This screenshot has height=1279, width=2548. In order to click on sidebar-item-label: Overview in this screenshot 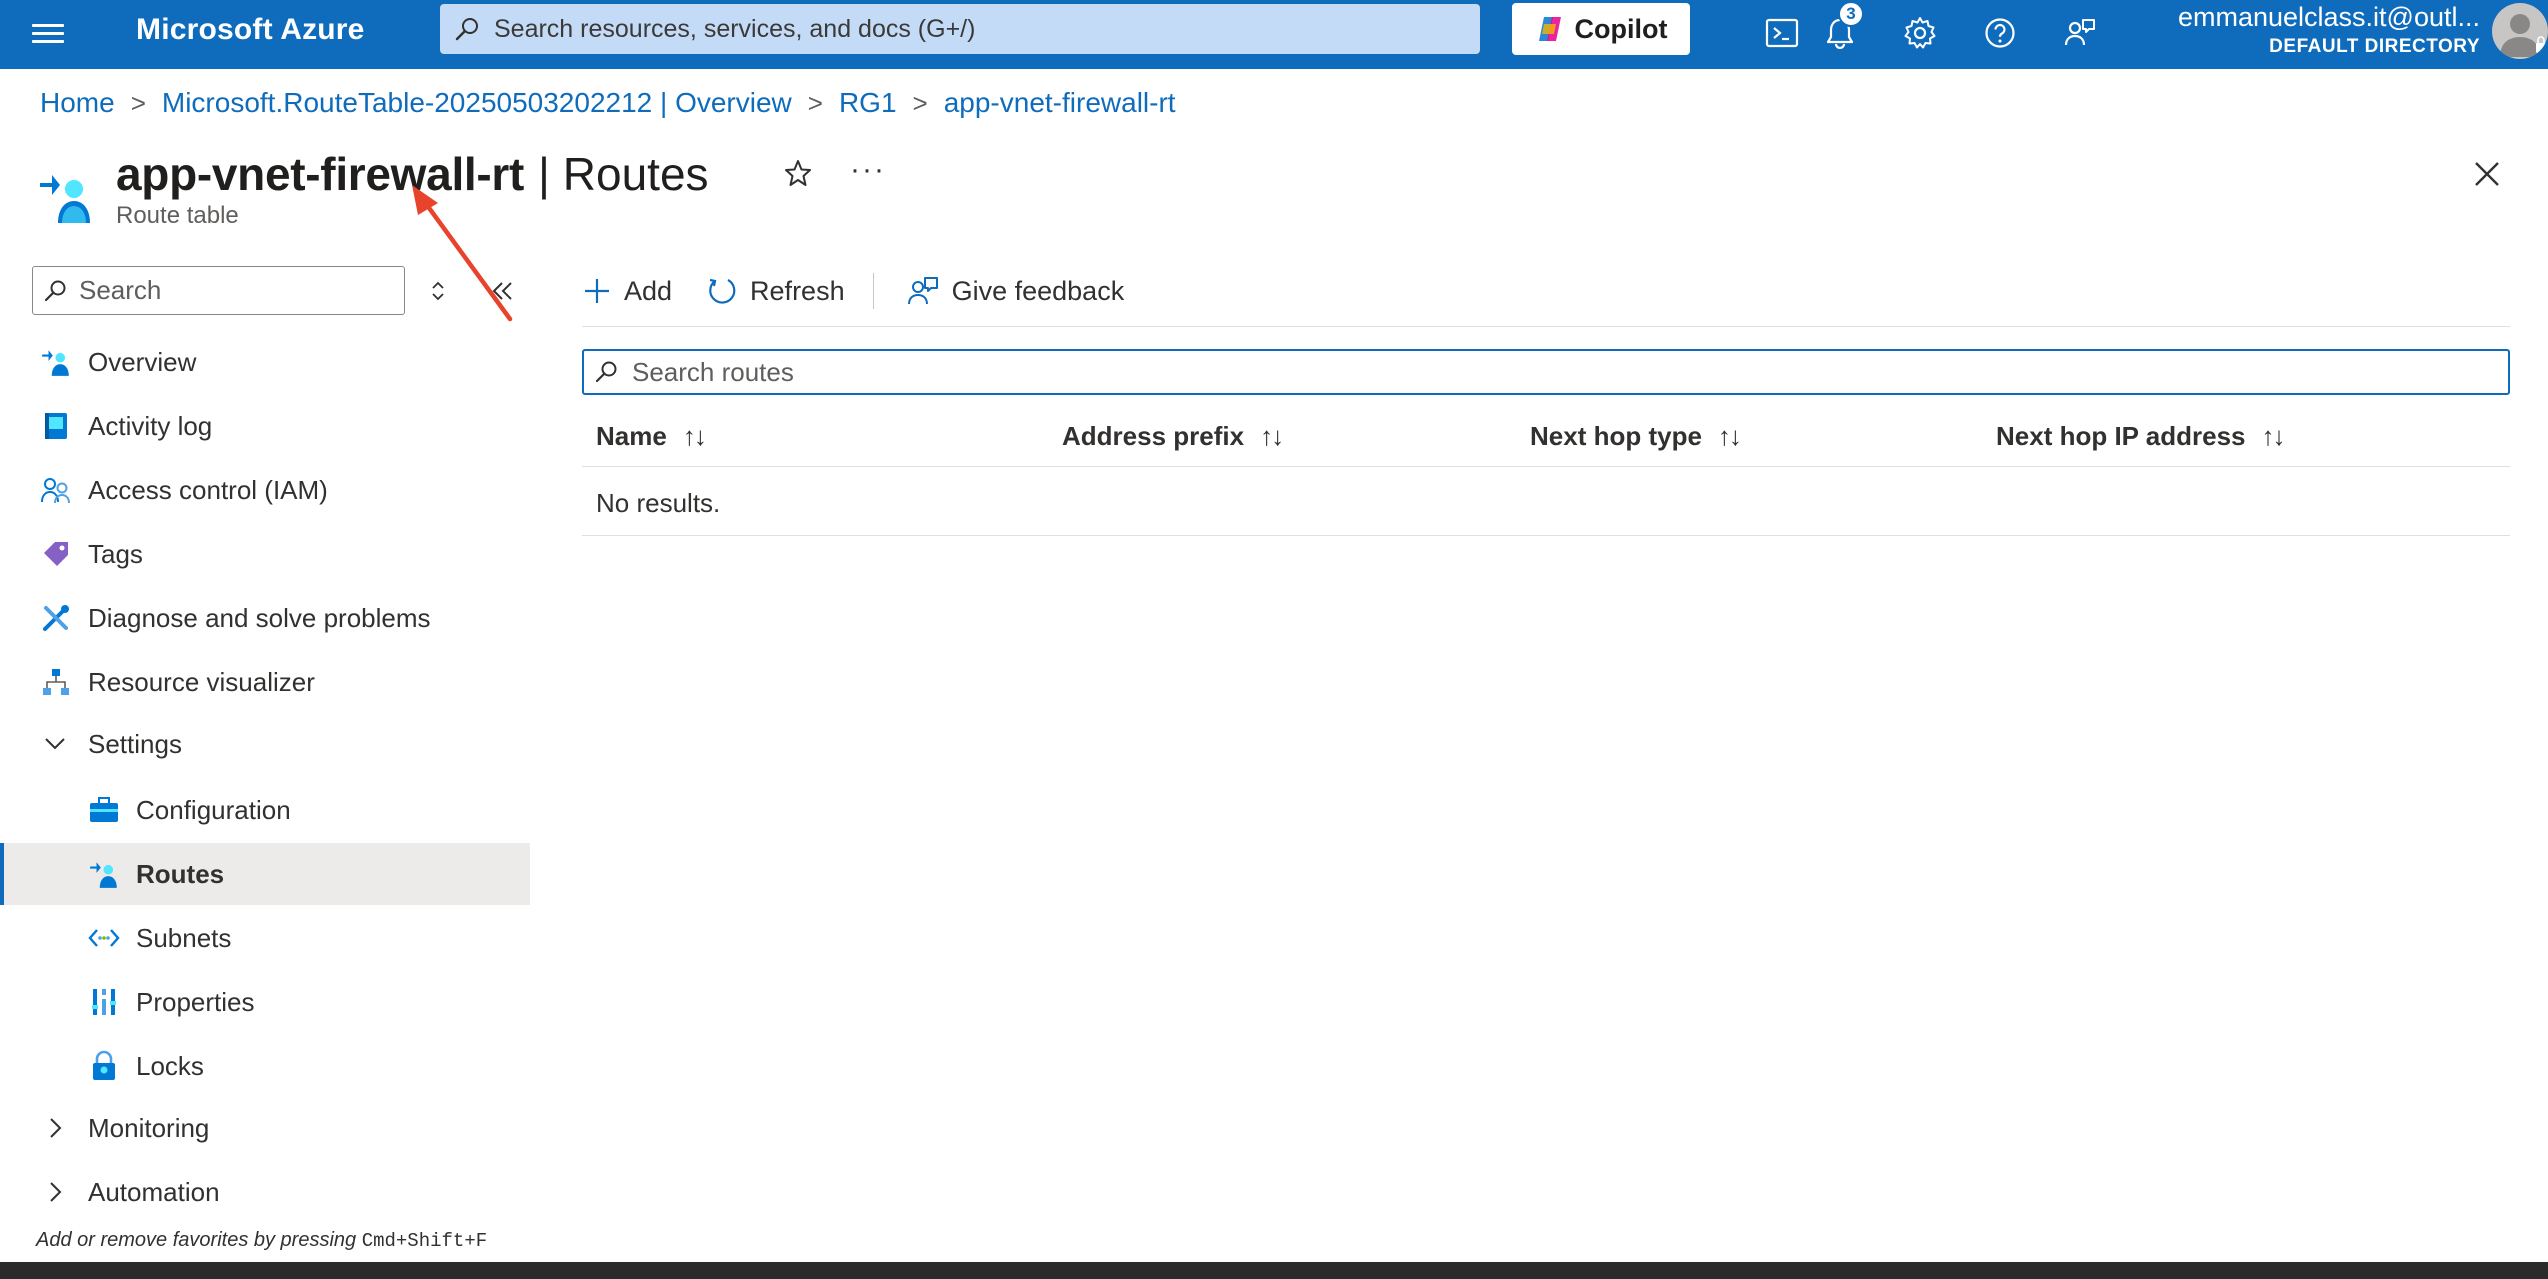, I will do `click(142, 361)`.